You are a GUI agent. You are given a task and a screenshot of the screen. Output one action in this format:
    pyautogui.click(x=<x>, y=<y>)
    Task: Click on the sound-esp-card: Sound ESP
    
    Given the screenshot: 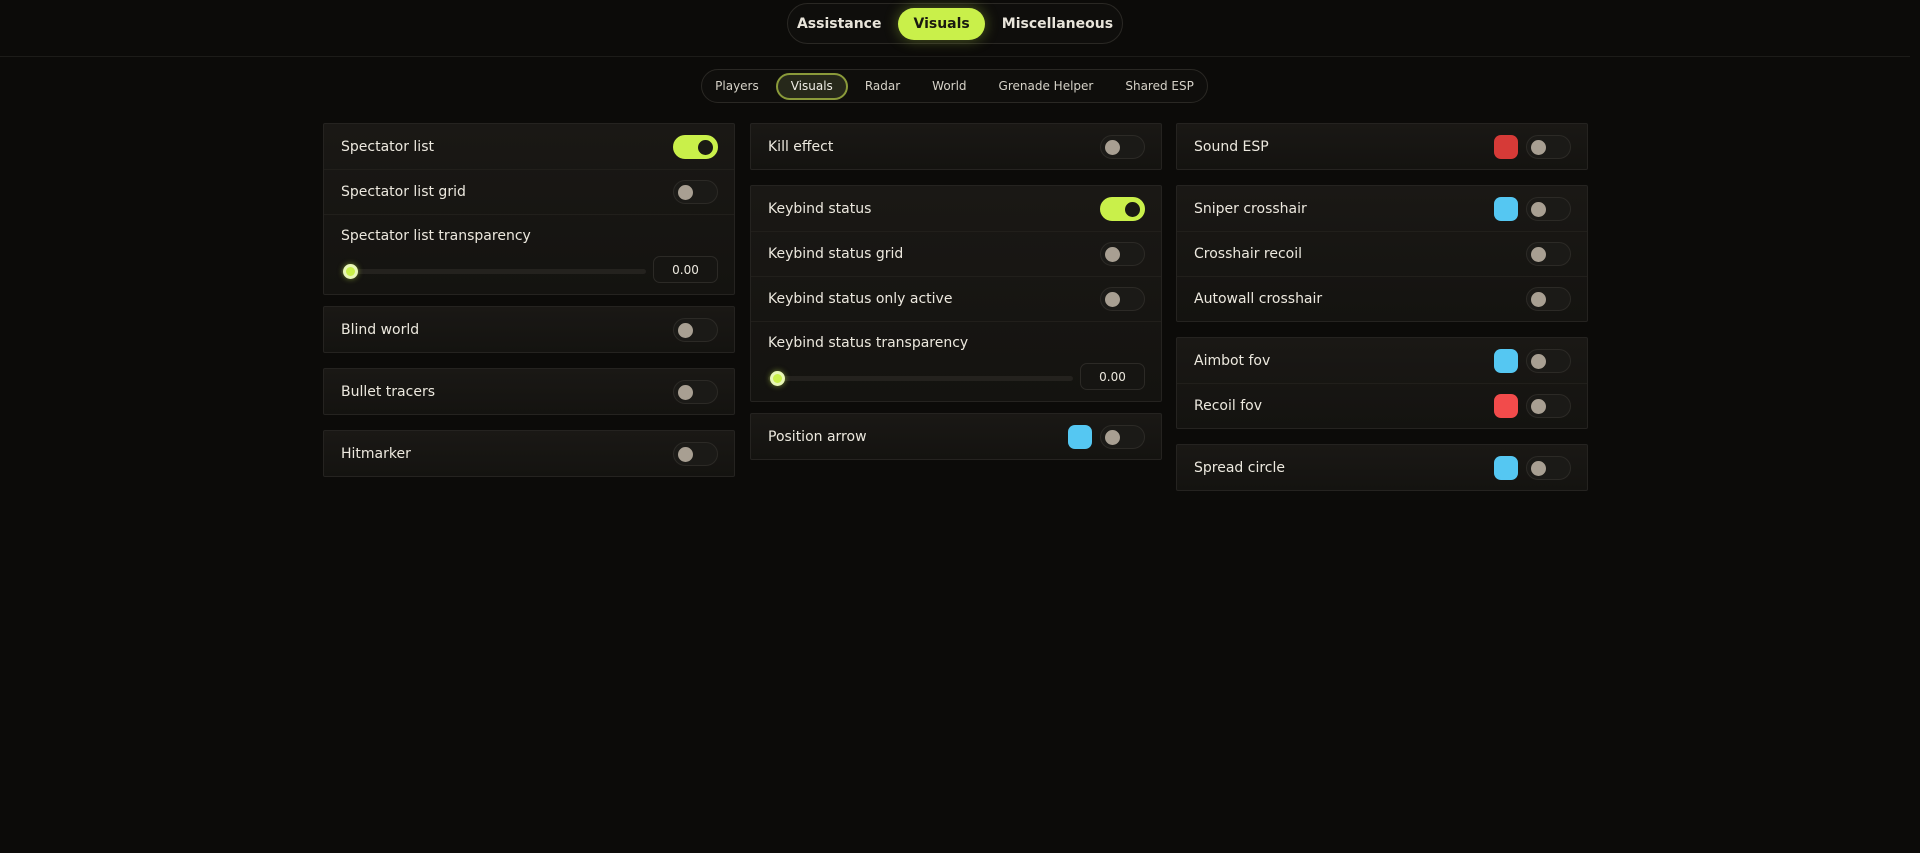 What is the action you would take?
    pyautogui.click(x=1382, y=146)
    